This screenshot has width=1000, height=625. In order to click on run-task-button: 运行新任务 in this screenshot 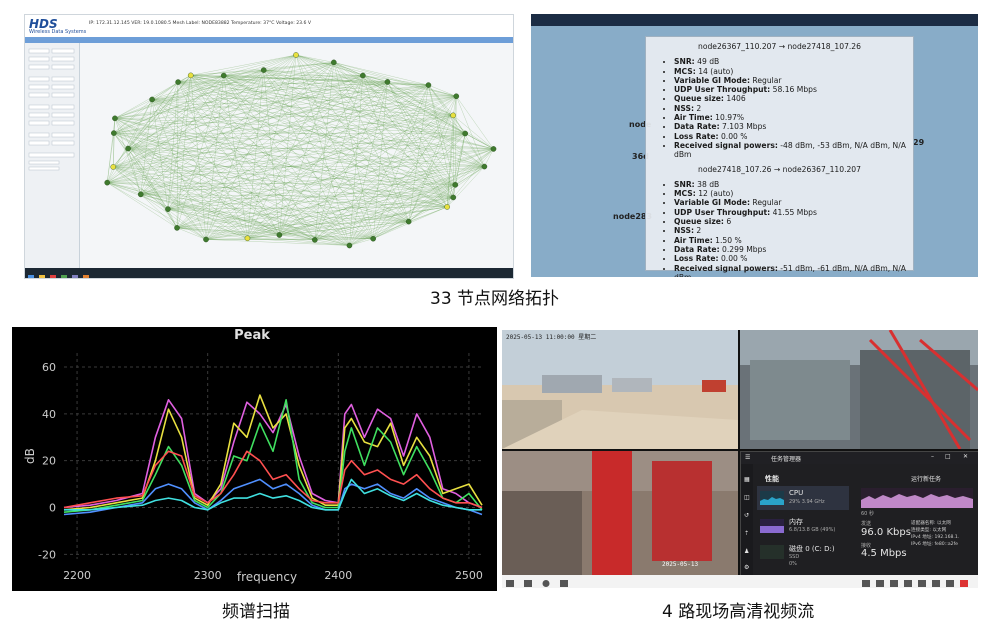, I will do `click(926, 478)`.